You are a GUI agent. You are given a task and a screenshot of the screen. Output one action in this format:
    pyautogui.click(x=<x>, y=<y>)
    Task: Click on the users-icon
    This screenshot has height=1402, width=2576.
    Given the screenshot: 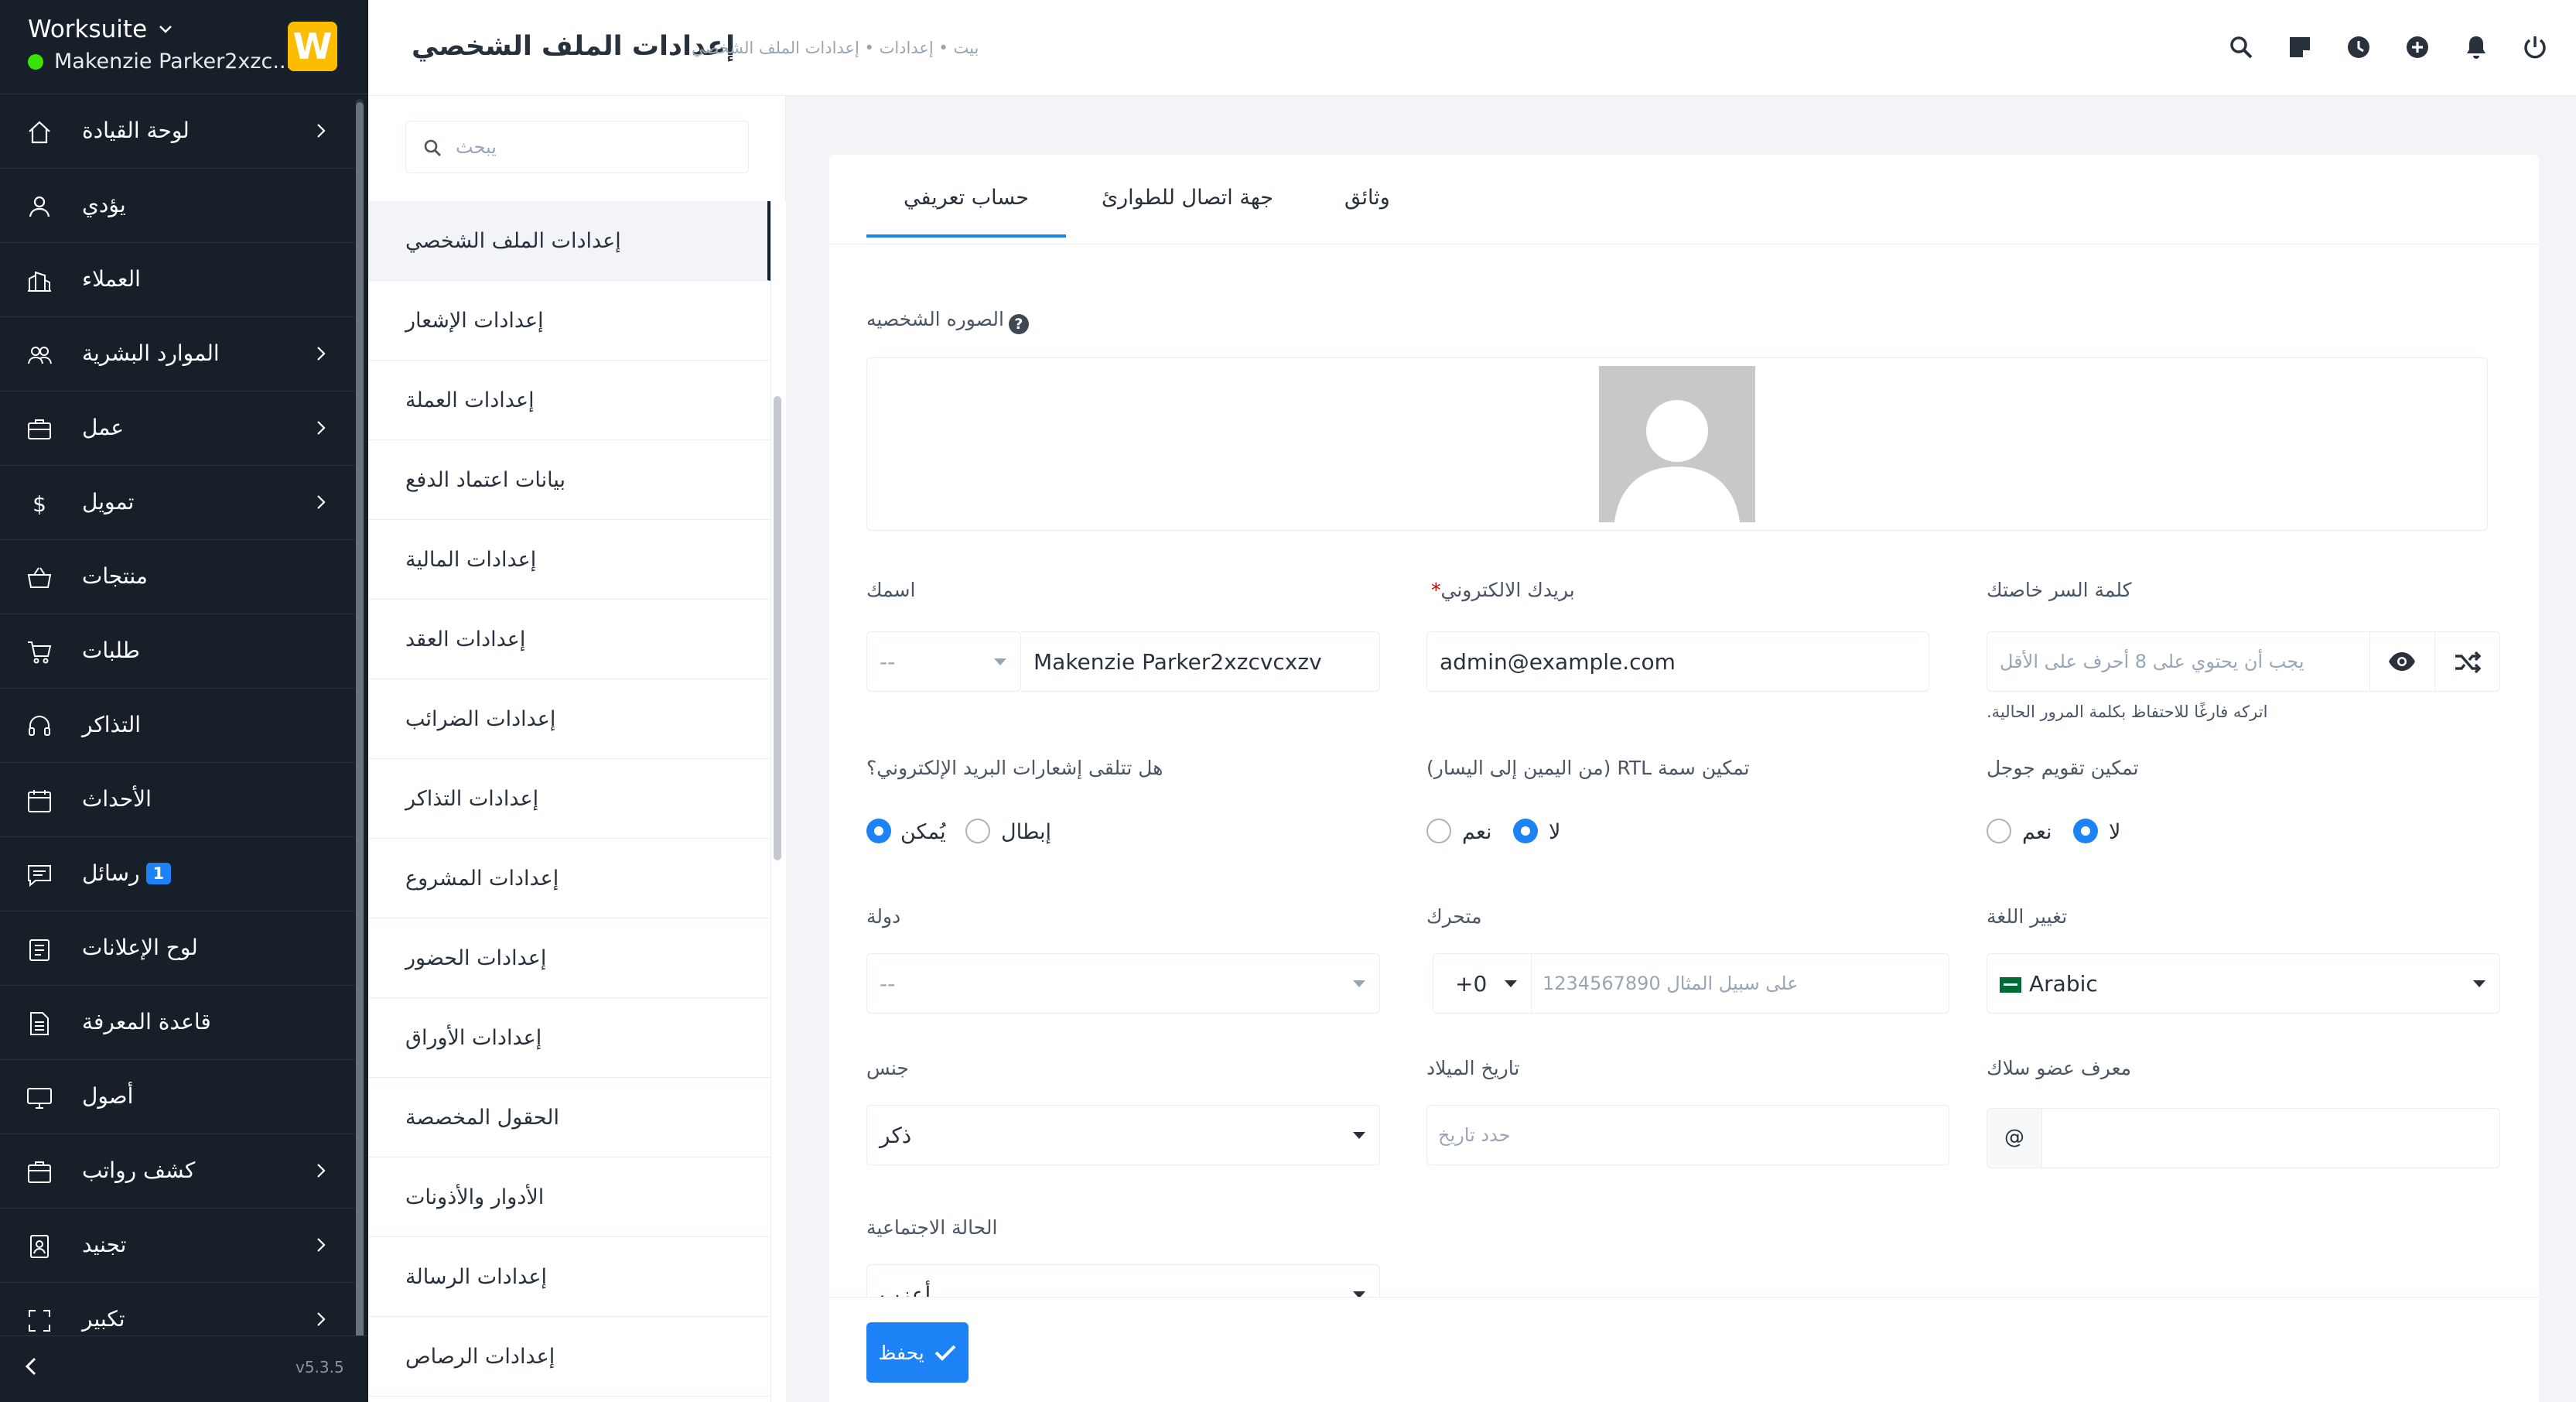 What is the action you would take?
    pyautogui.click(x=40, y=355)
    